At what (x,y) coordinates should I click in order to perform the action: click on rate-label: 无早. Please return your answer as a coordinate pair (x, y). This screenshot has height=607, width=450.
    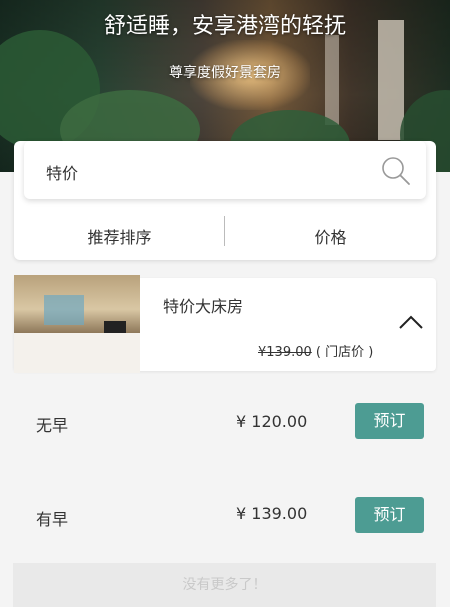
    Looking at the image, I should click on (52, 425).